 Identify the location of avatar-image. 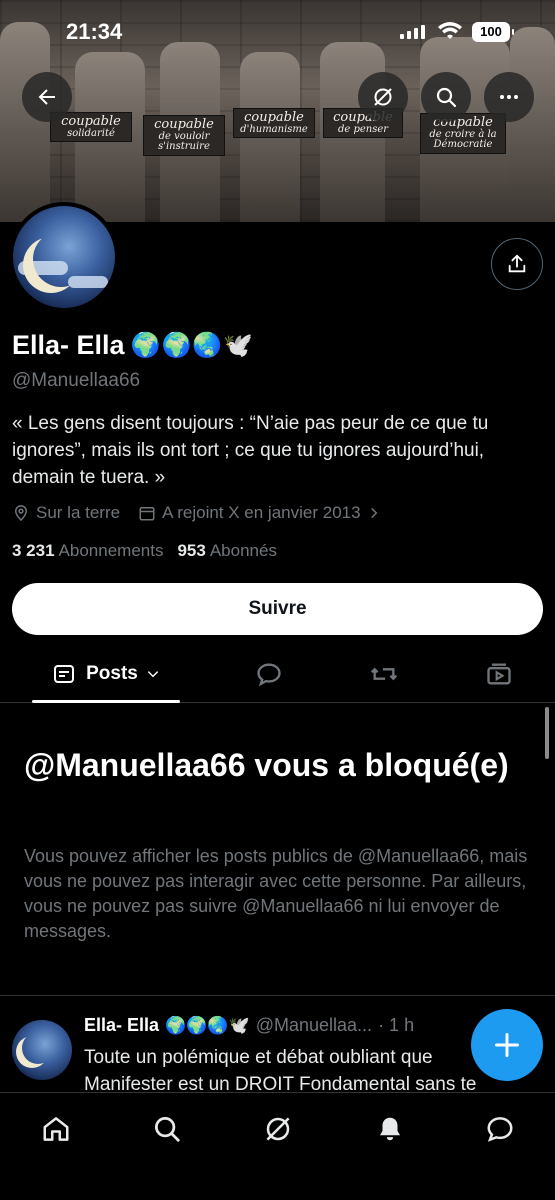
(64, 257).